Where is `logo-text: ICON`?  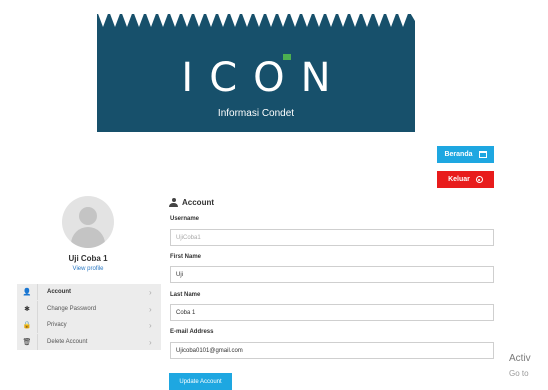 logo-text: ICON is located at coordinates (264, 78).